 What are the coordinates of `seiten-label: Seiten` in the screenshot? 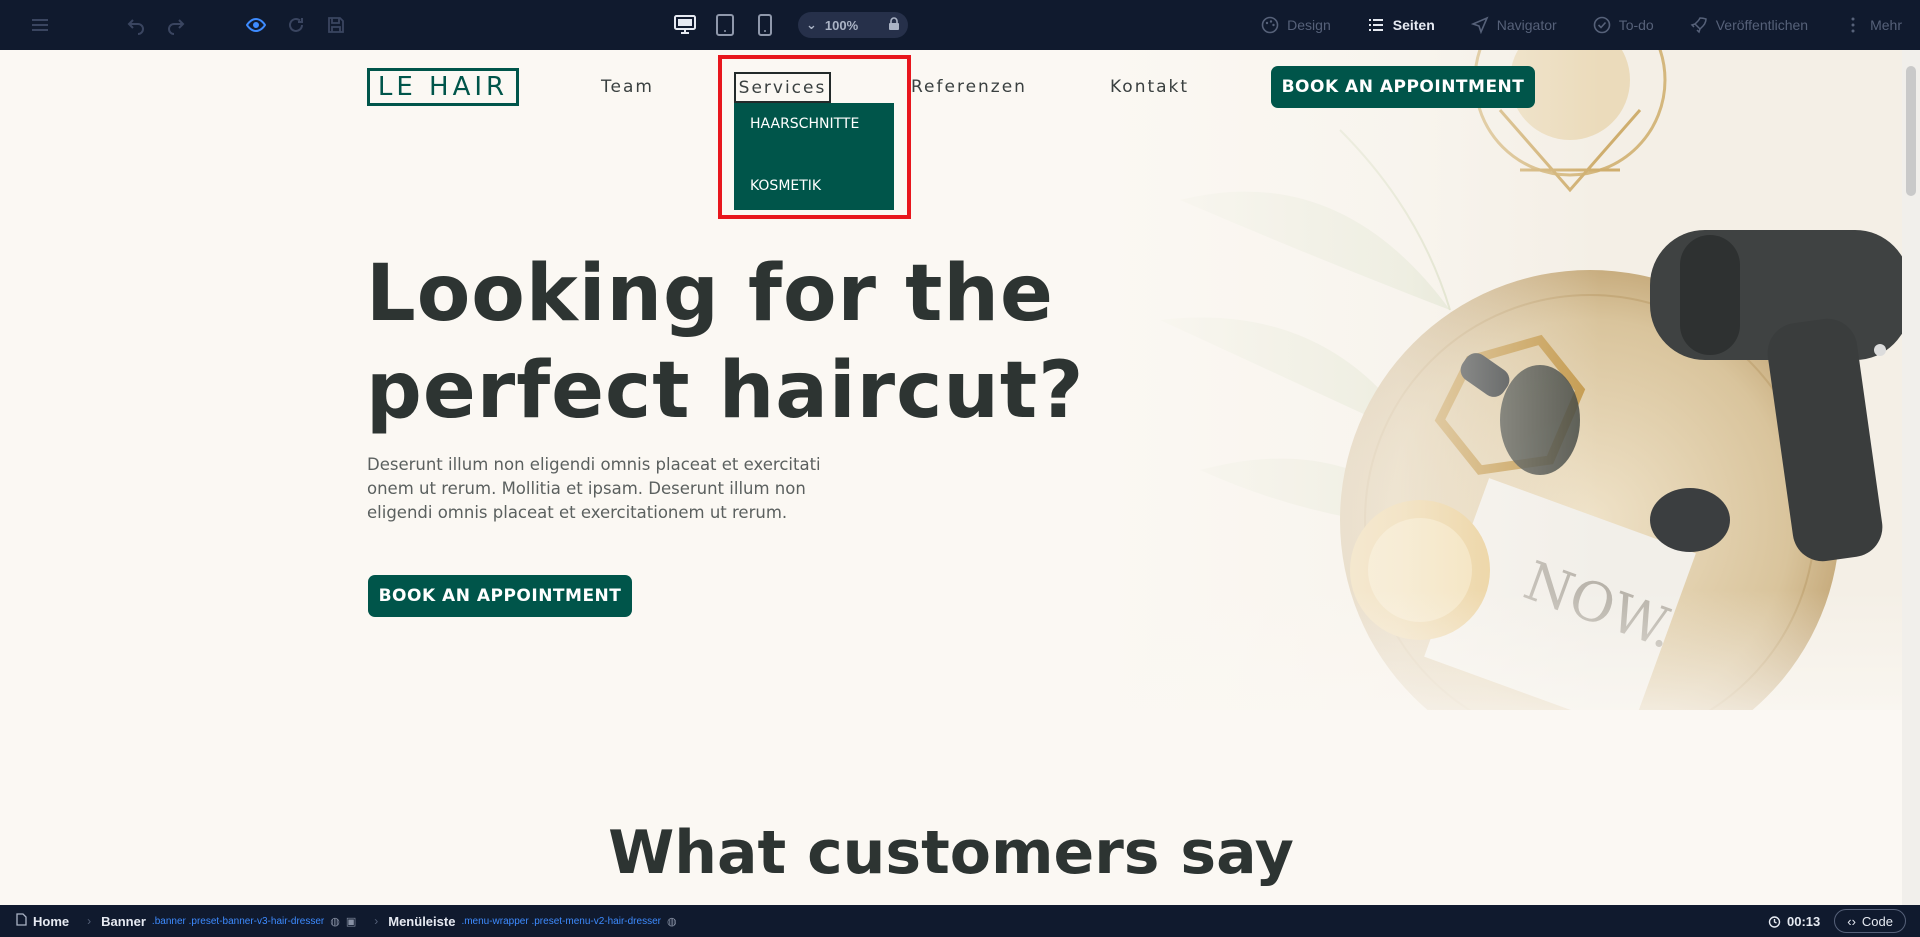 It's located at (1413, 25).